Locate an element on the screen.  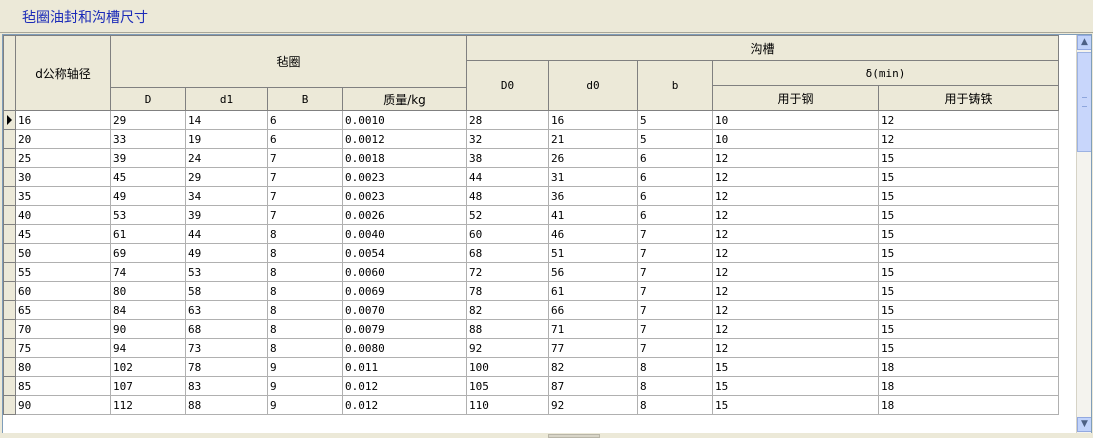
cell-groove-d0: 41 is located at coordinates (593, 215).